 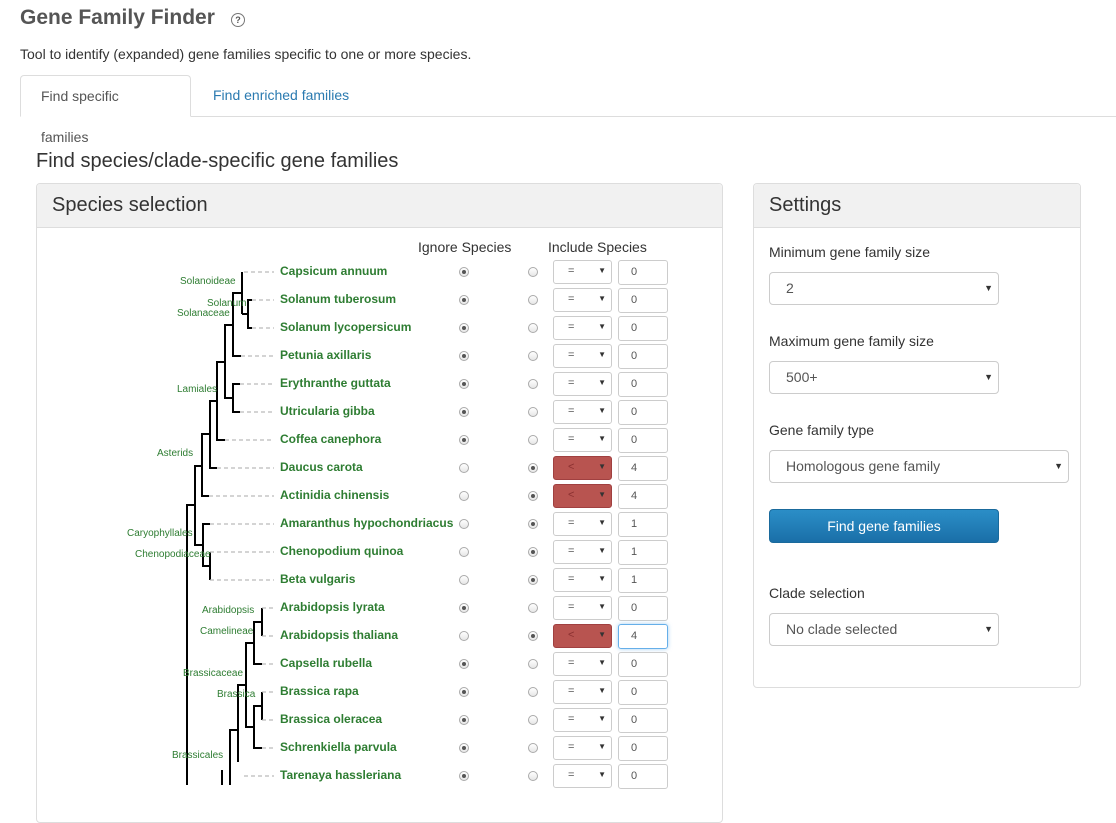 What do you see at coordinates (884, 377) in the screenshot?
I see `max-size-select: 500+ ▼` at bounding box center [884, 377].